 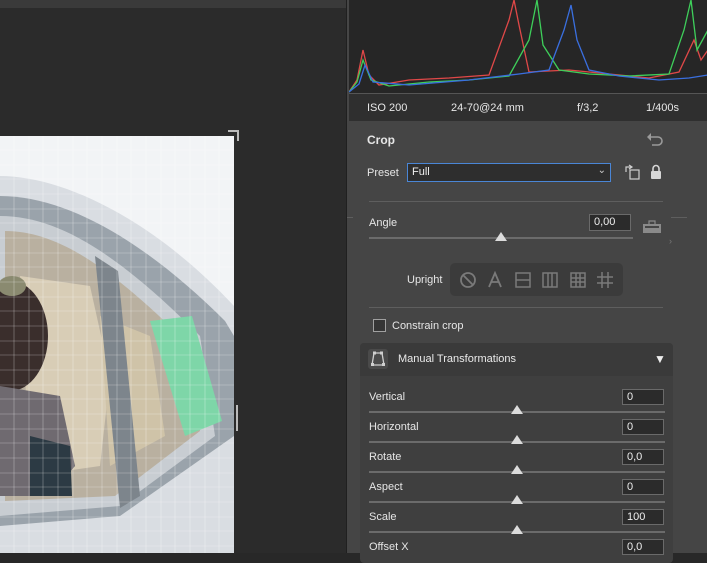 I want to click on upright-off-icon, so click(x=468, y=280).